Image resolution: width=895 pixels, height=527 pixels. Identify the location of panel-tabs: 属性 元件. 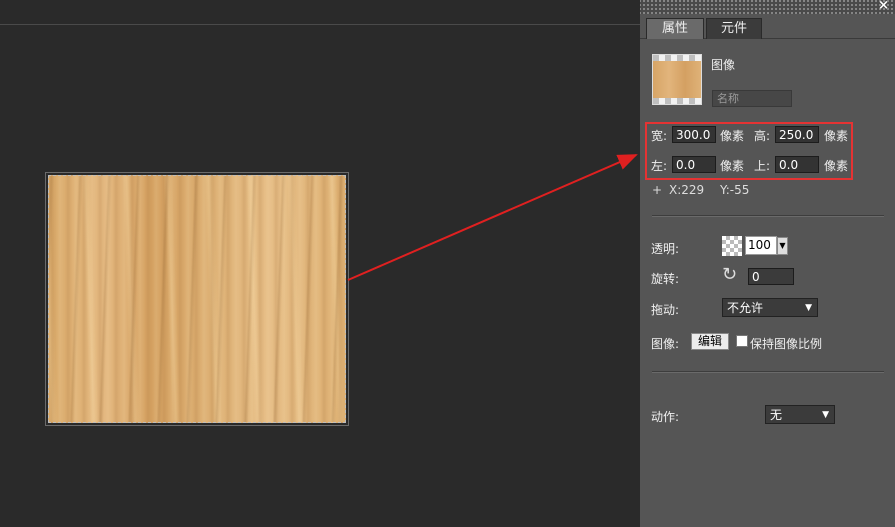
(767, 26).